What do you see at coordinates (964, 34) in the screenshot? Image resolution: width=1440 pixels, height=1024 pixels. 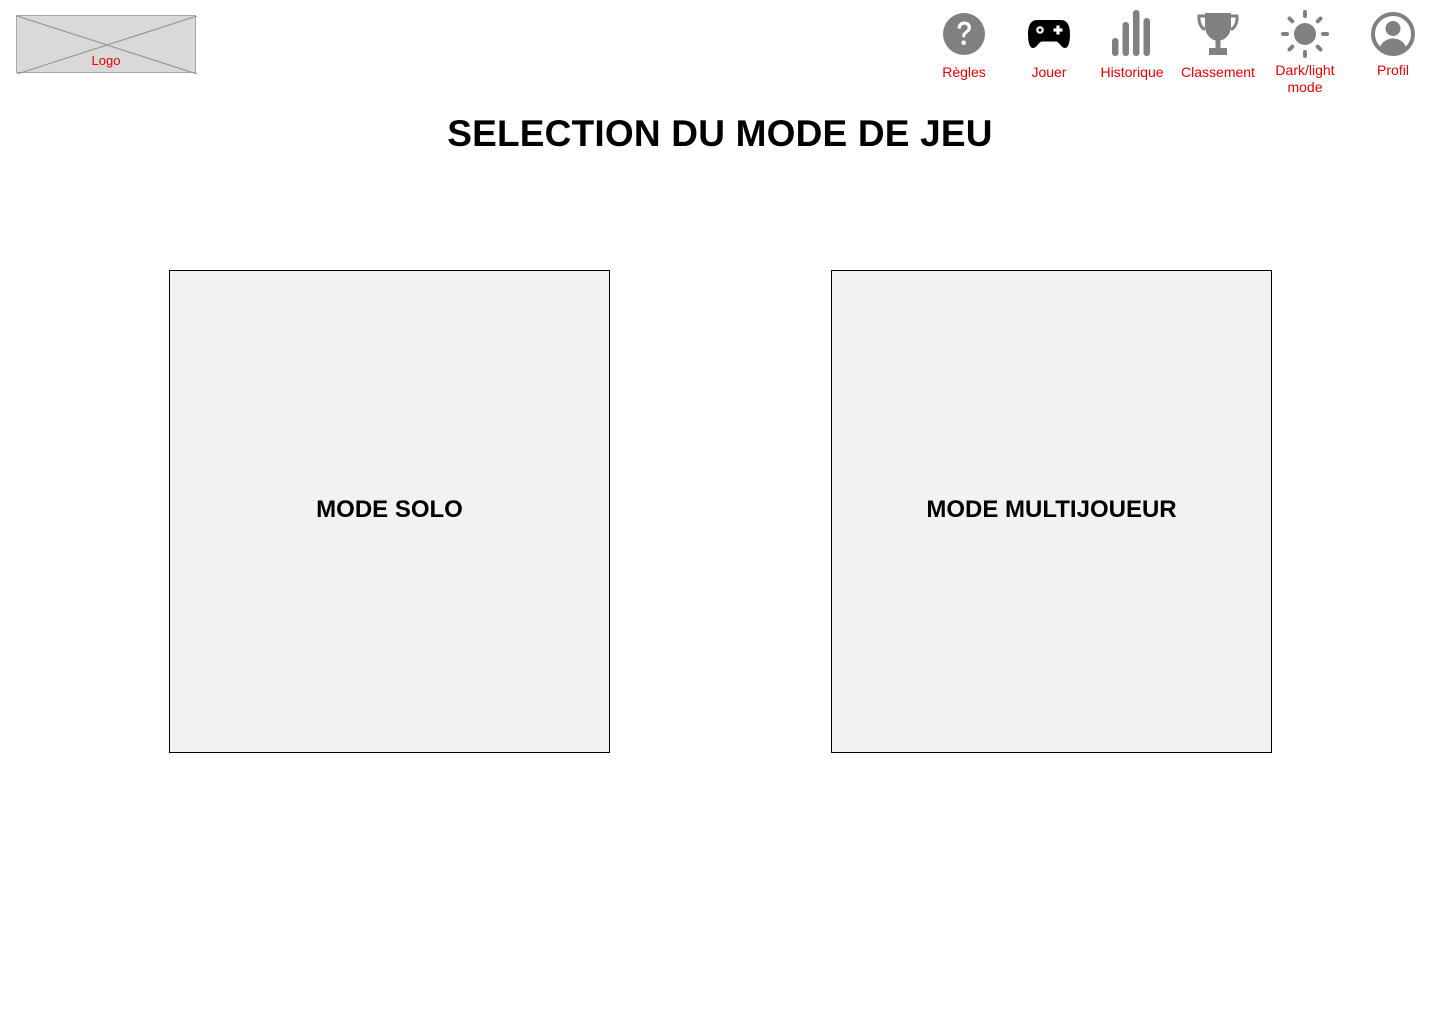 I see `help-icon` at bounding box center [964, 34].